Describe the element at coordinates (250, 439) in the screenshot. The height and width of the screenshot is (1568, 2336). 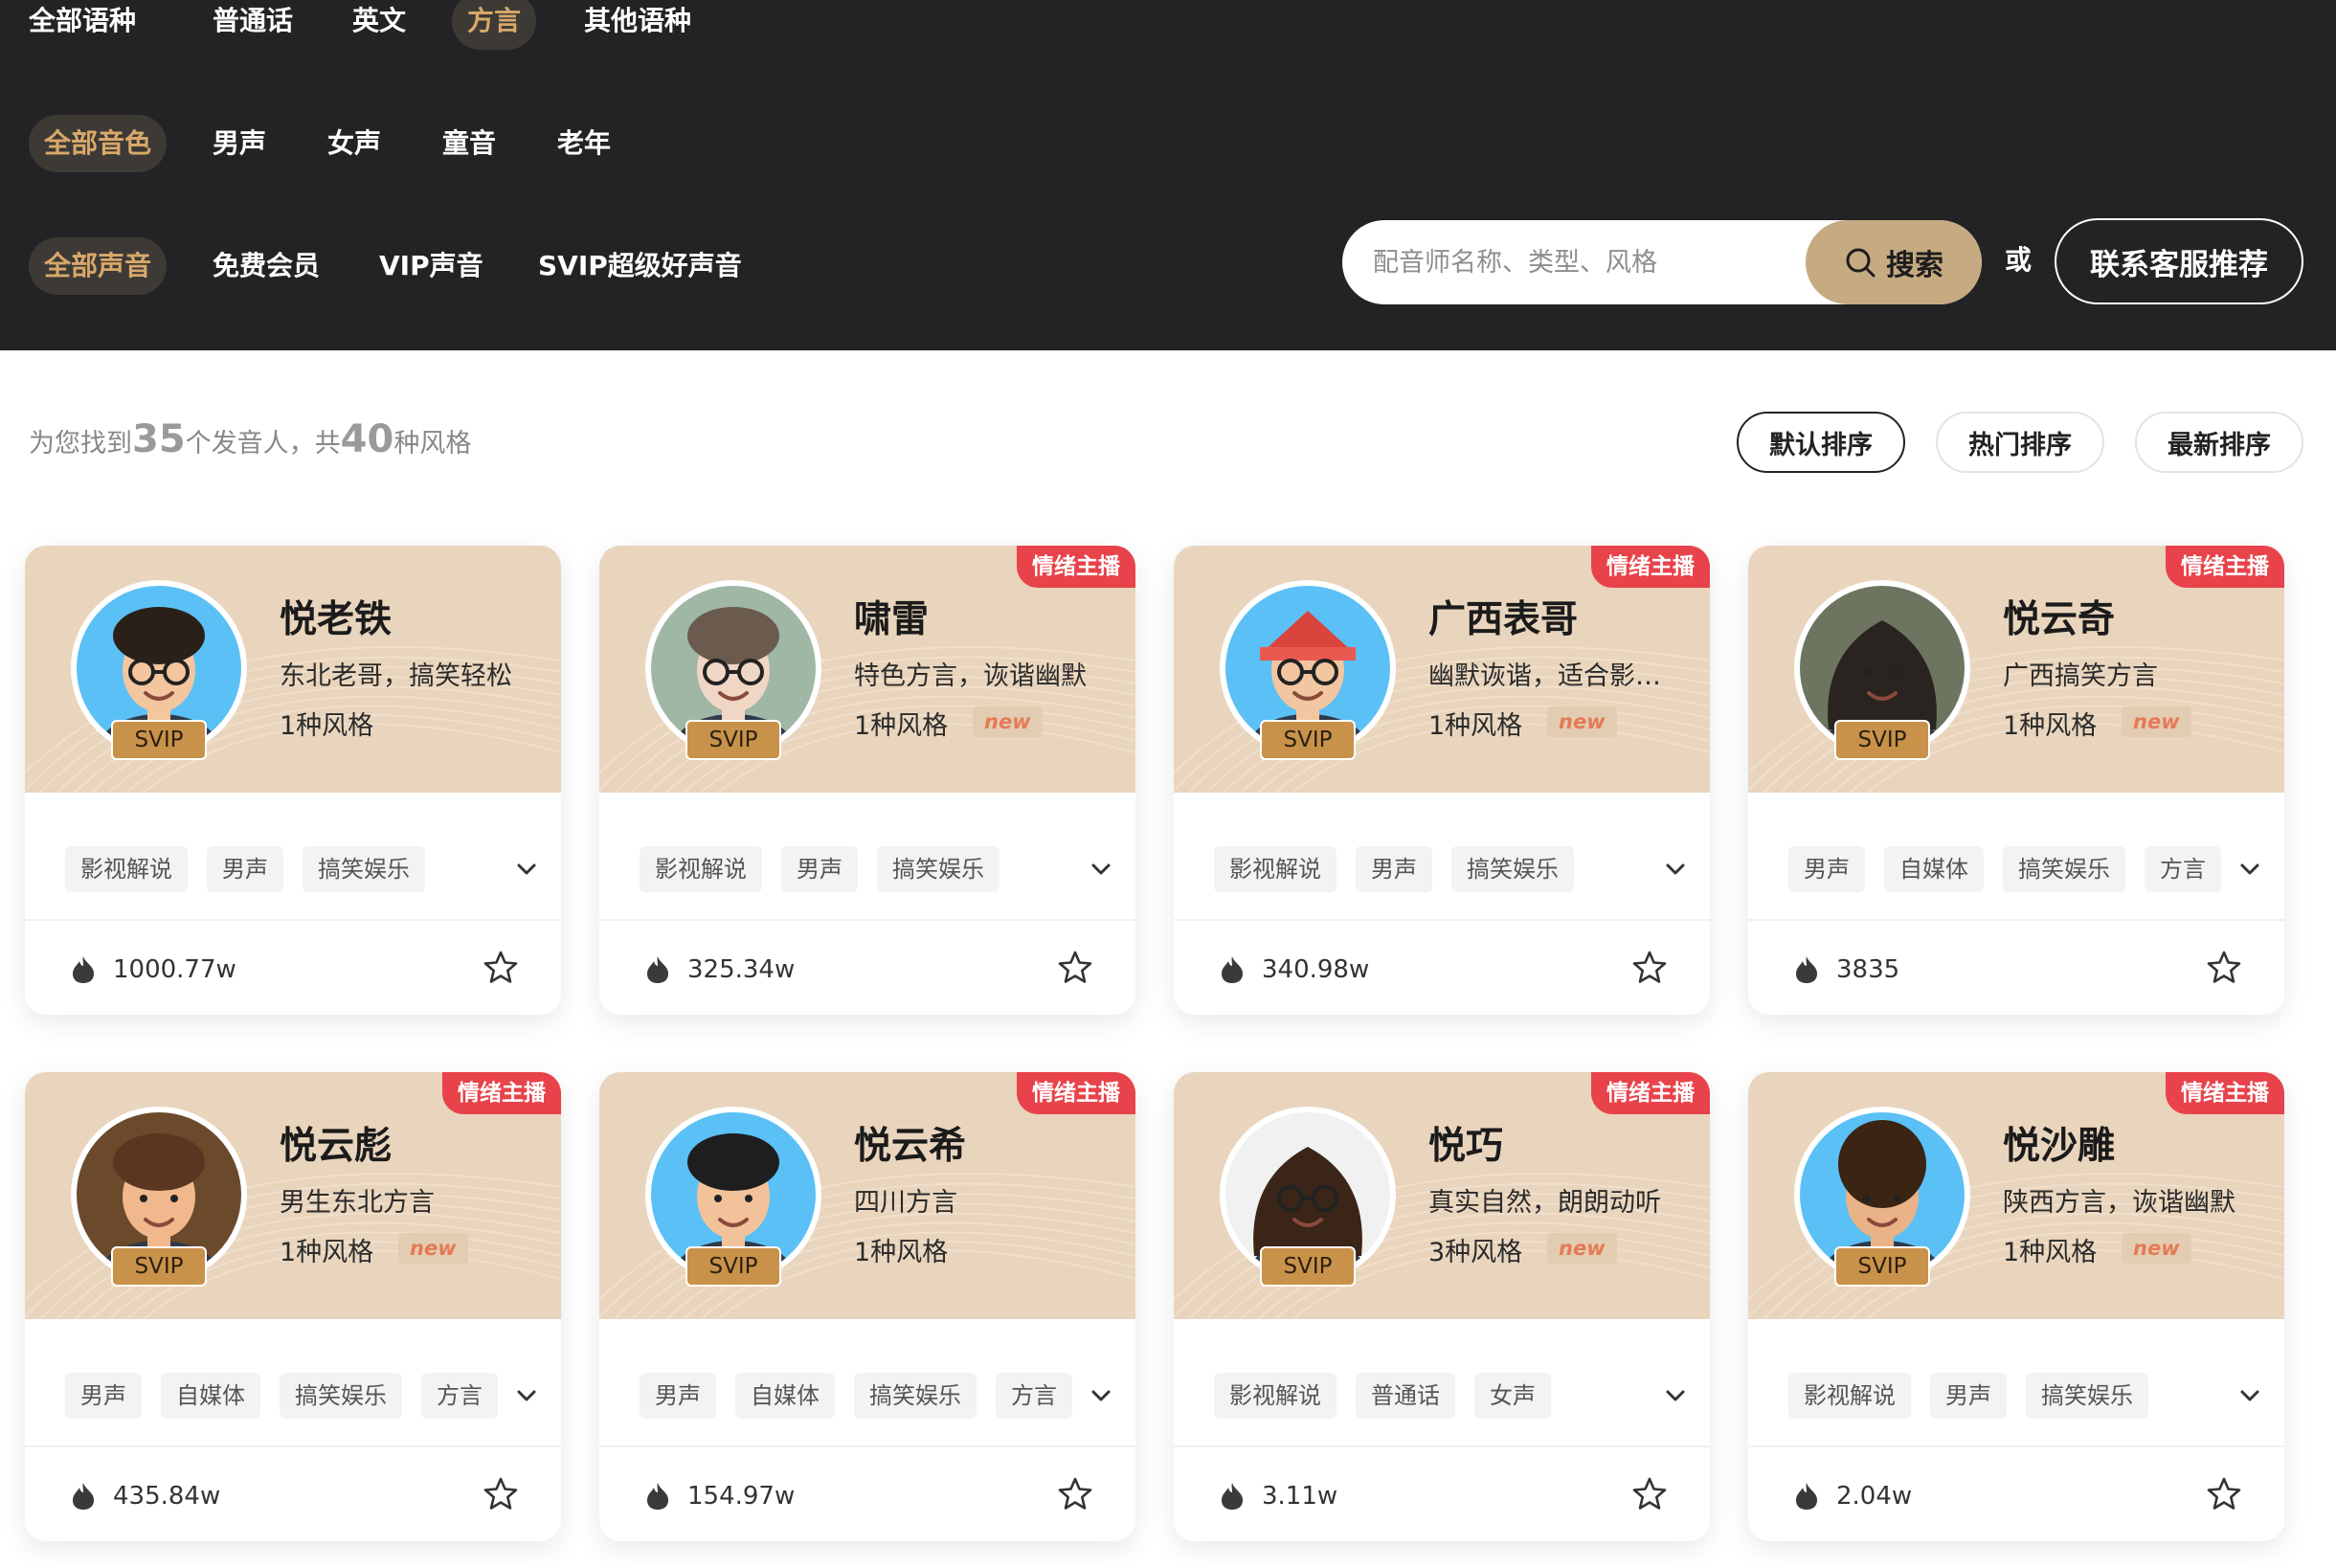
I see `result-summary: 为您找到35个发音人，共40种风格` at that location.